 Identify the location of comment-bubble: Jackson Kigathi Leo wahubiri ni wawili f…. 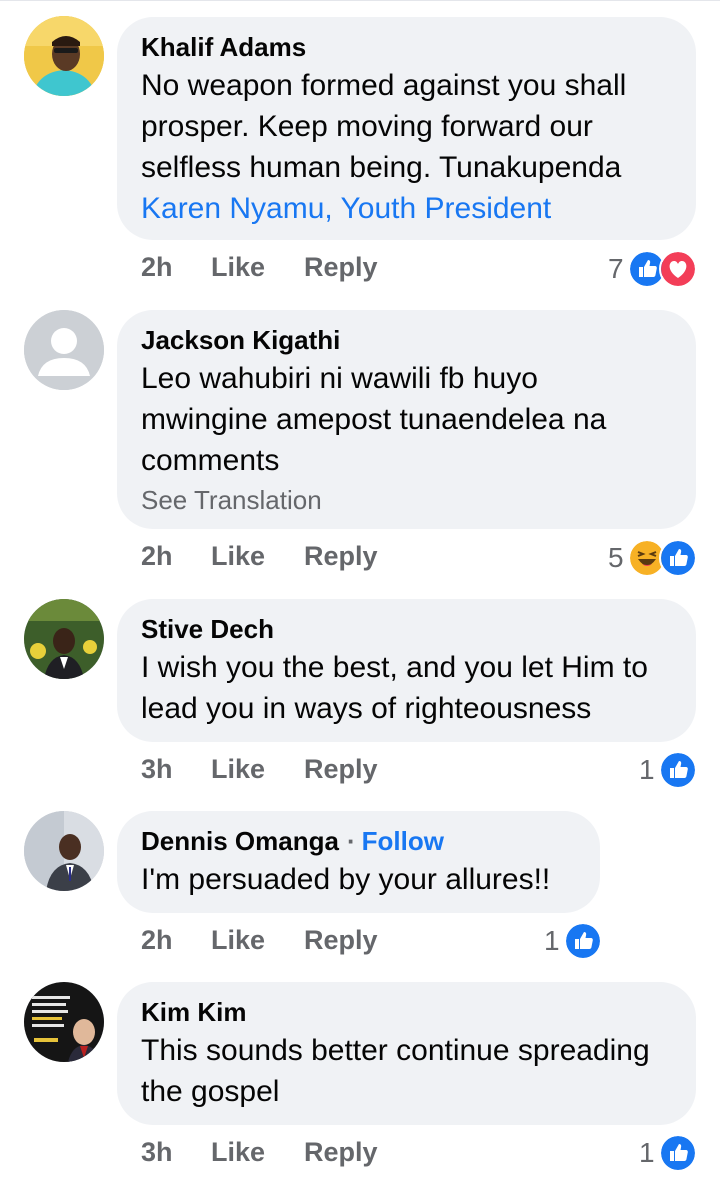
(406, 419).